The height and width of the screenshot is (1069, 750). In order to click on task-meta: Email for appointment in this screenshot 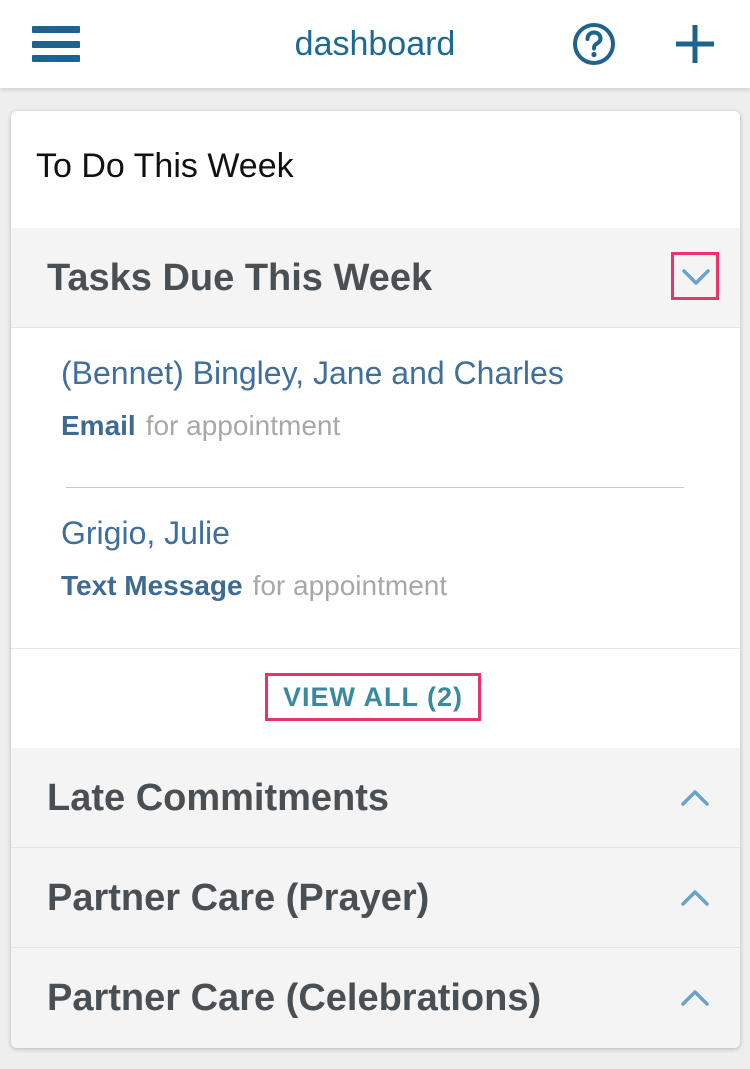, I will do `click(312, 426)`.